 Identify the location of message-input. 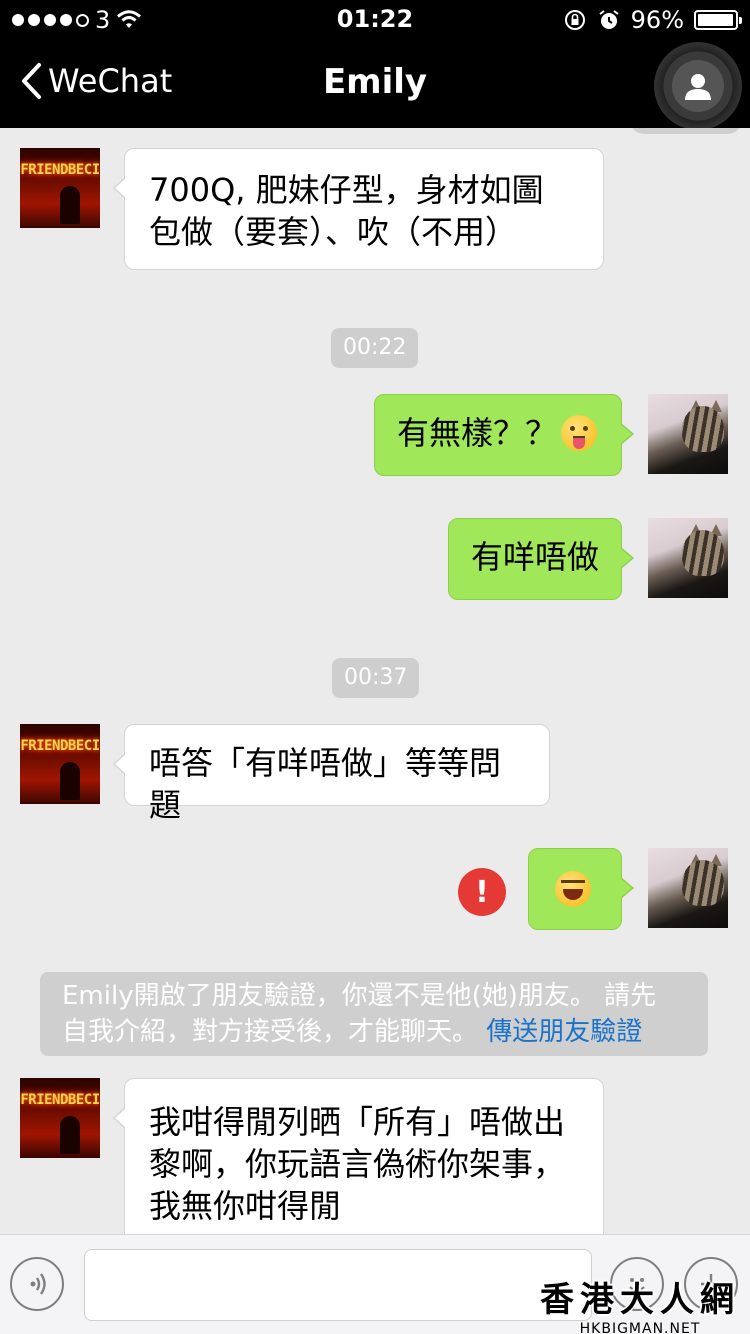
(338, 1285).